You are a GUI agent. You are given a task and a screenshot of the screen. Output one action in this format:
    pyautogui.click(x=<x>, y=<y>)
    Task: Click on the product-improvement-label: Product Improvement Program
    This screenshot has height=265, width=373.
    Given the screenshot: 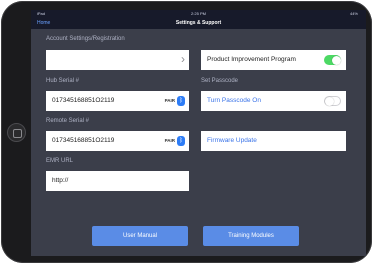 What is the action you would take?
    pyautogui.click(x=251, y=59)
    